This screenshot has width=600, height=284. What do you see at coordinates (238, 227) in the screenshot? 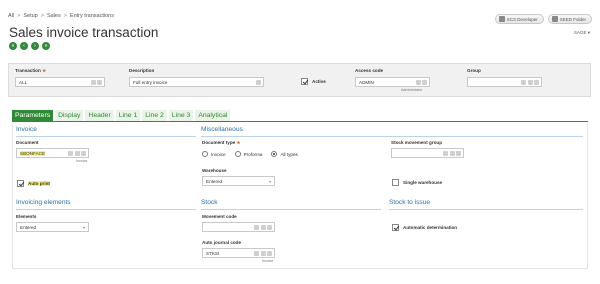
I see `movement-code-field` at bounding box center [238, 227].